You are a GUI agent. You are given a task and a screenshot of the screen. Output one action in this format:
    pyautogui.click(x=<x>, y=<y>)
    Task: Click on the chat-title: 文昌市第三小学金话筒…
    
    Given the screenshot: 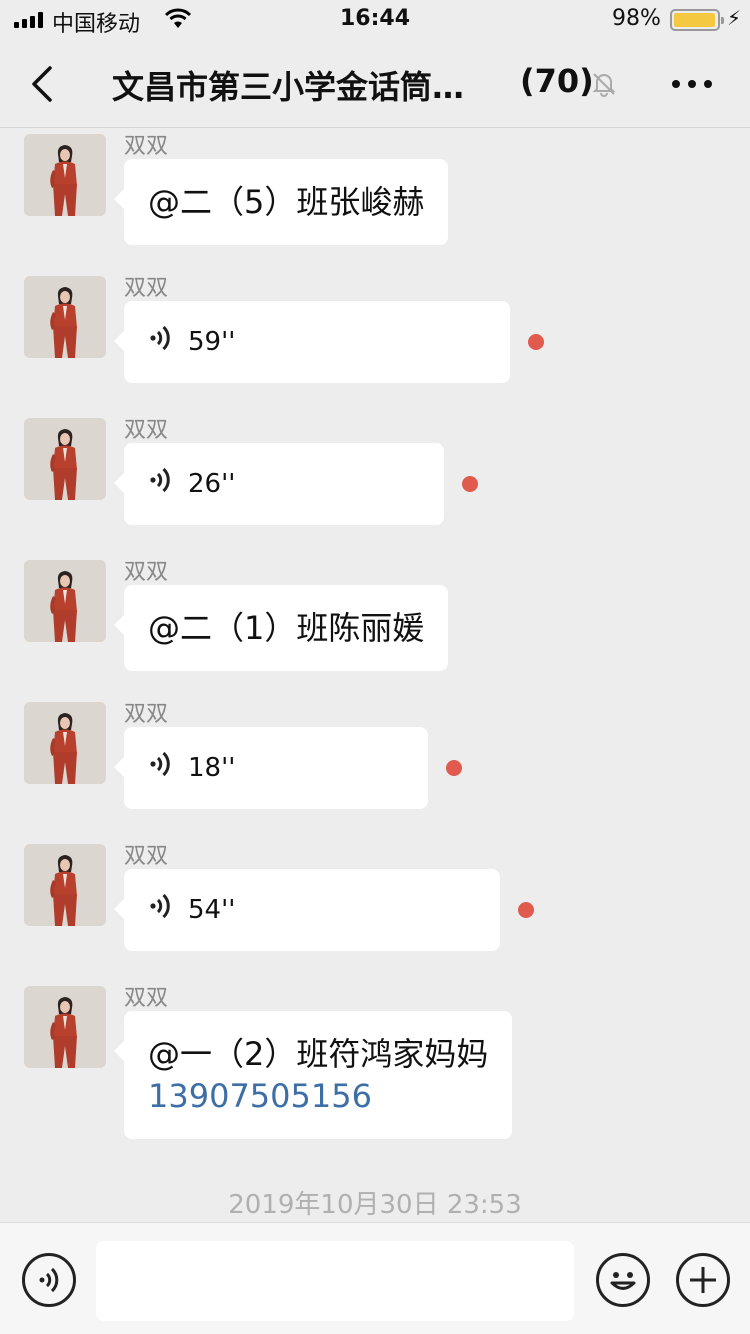 What is the action you would take?
    pyautogui.click(x=288, y=87)
    